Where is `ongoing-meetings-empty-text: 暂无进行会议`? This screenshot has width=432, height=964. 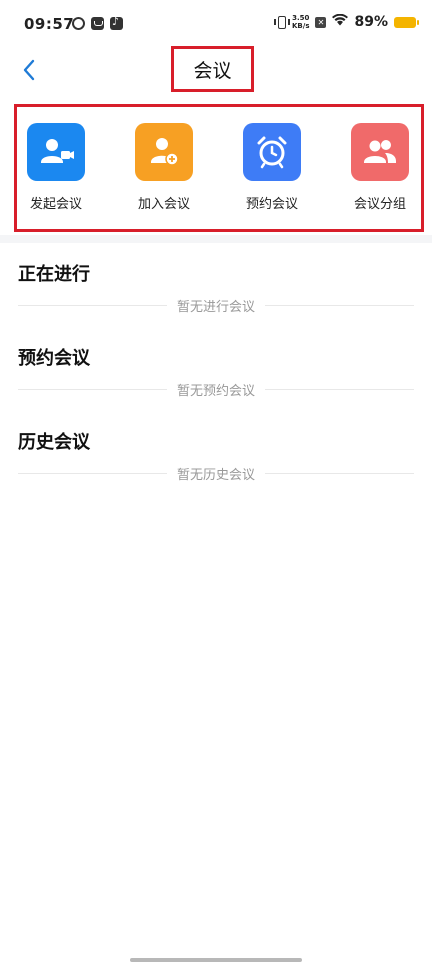
ongoing-meetings-empty-text: 暂无进行会议 is located at coordinates (216, 307).